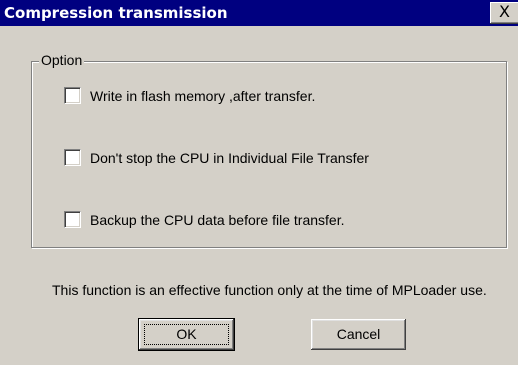  What do you see at coordinates (116, 13) in the screenshot?
I see `window-title: Compression transmission` at bounding box center [116, 13].